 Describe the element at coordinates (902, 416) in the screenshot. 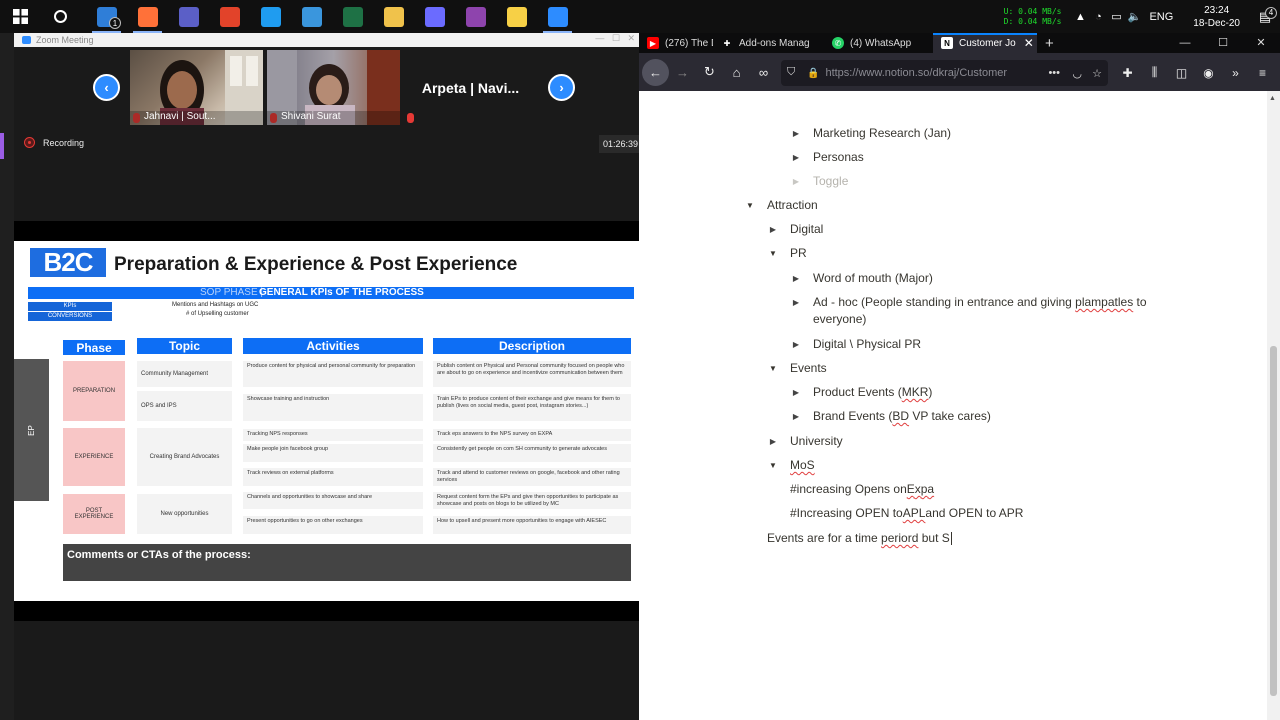

I see `toggle-text: Brand Events (BD VP take cares)` at that location.